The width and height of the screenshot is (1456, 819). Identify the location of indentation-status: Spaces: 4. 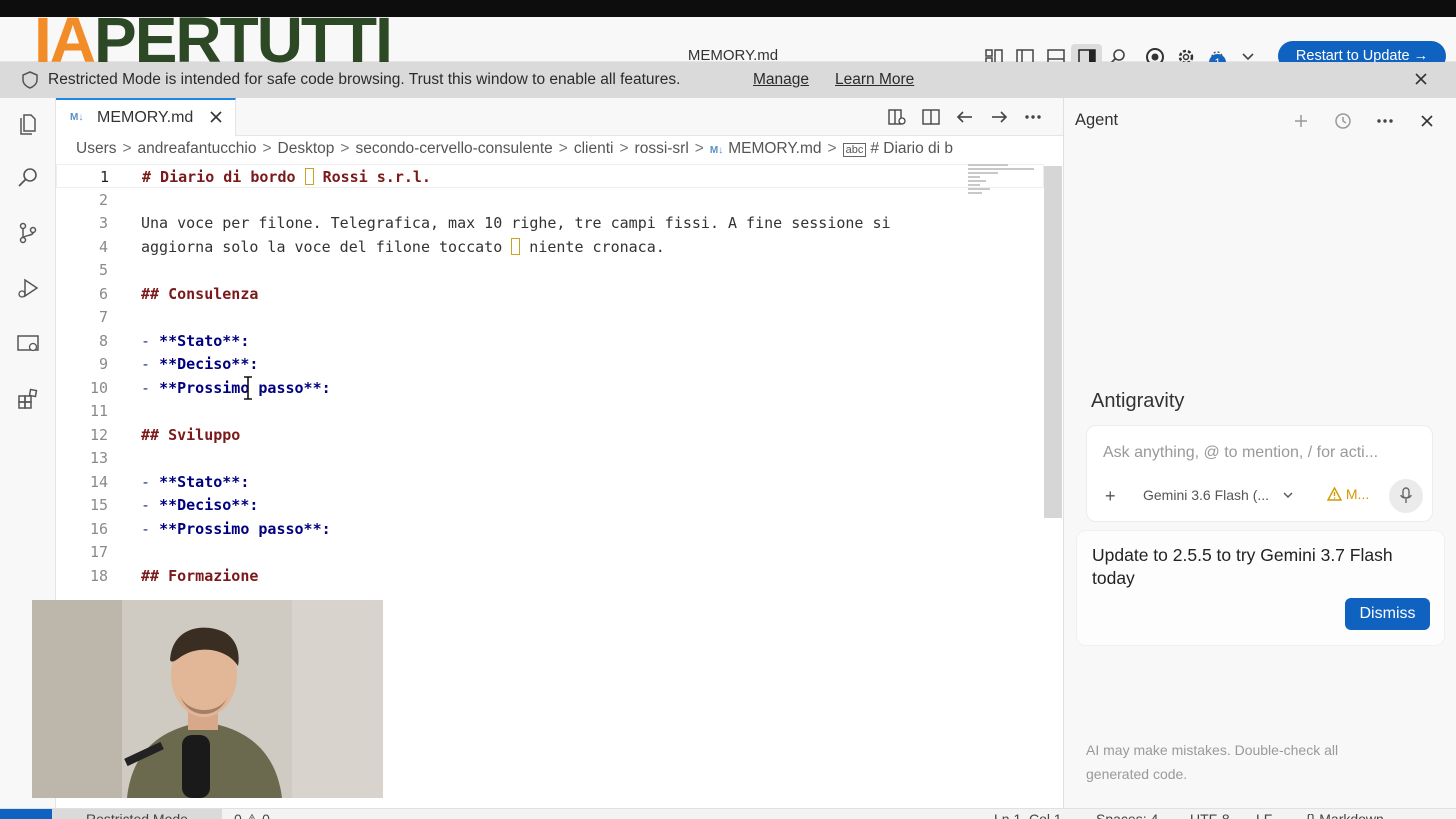
(1127, 815).